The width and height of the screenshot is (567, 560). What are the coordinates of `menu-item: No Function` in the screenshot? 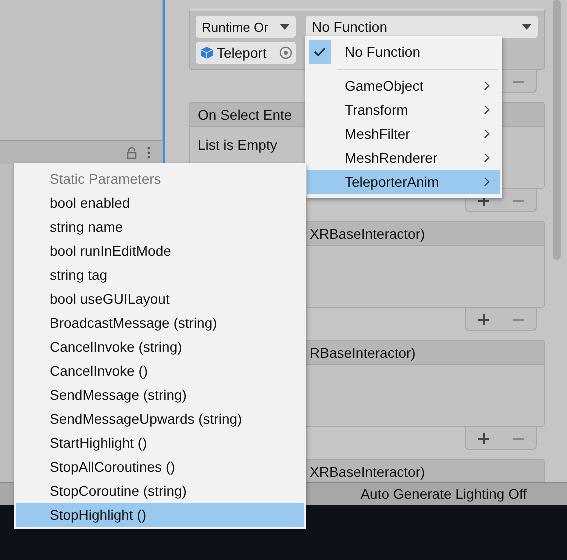 It's located at (403, 52).